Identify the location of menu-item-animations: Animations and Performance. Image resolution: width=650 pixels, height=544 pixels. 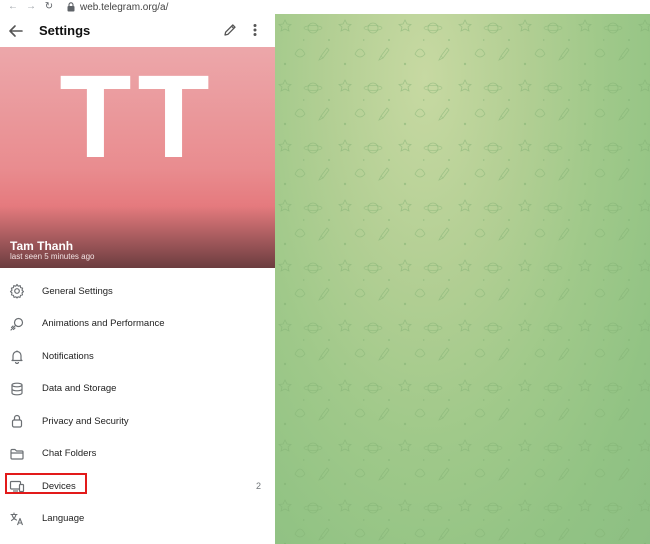
(137, 324).